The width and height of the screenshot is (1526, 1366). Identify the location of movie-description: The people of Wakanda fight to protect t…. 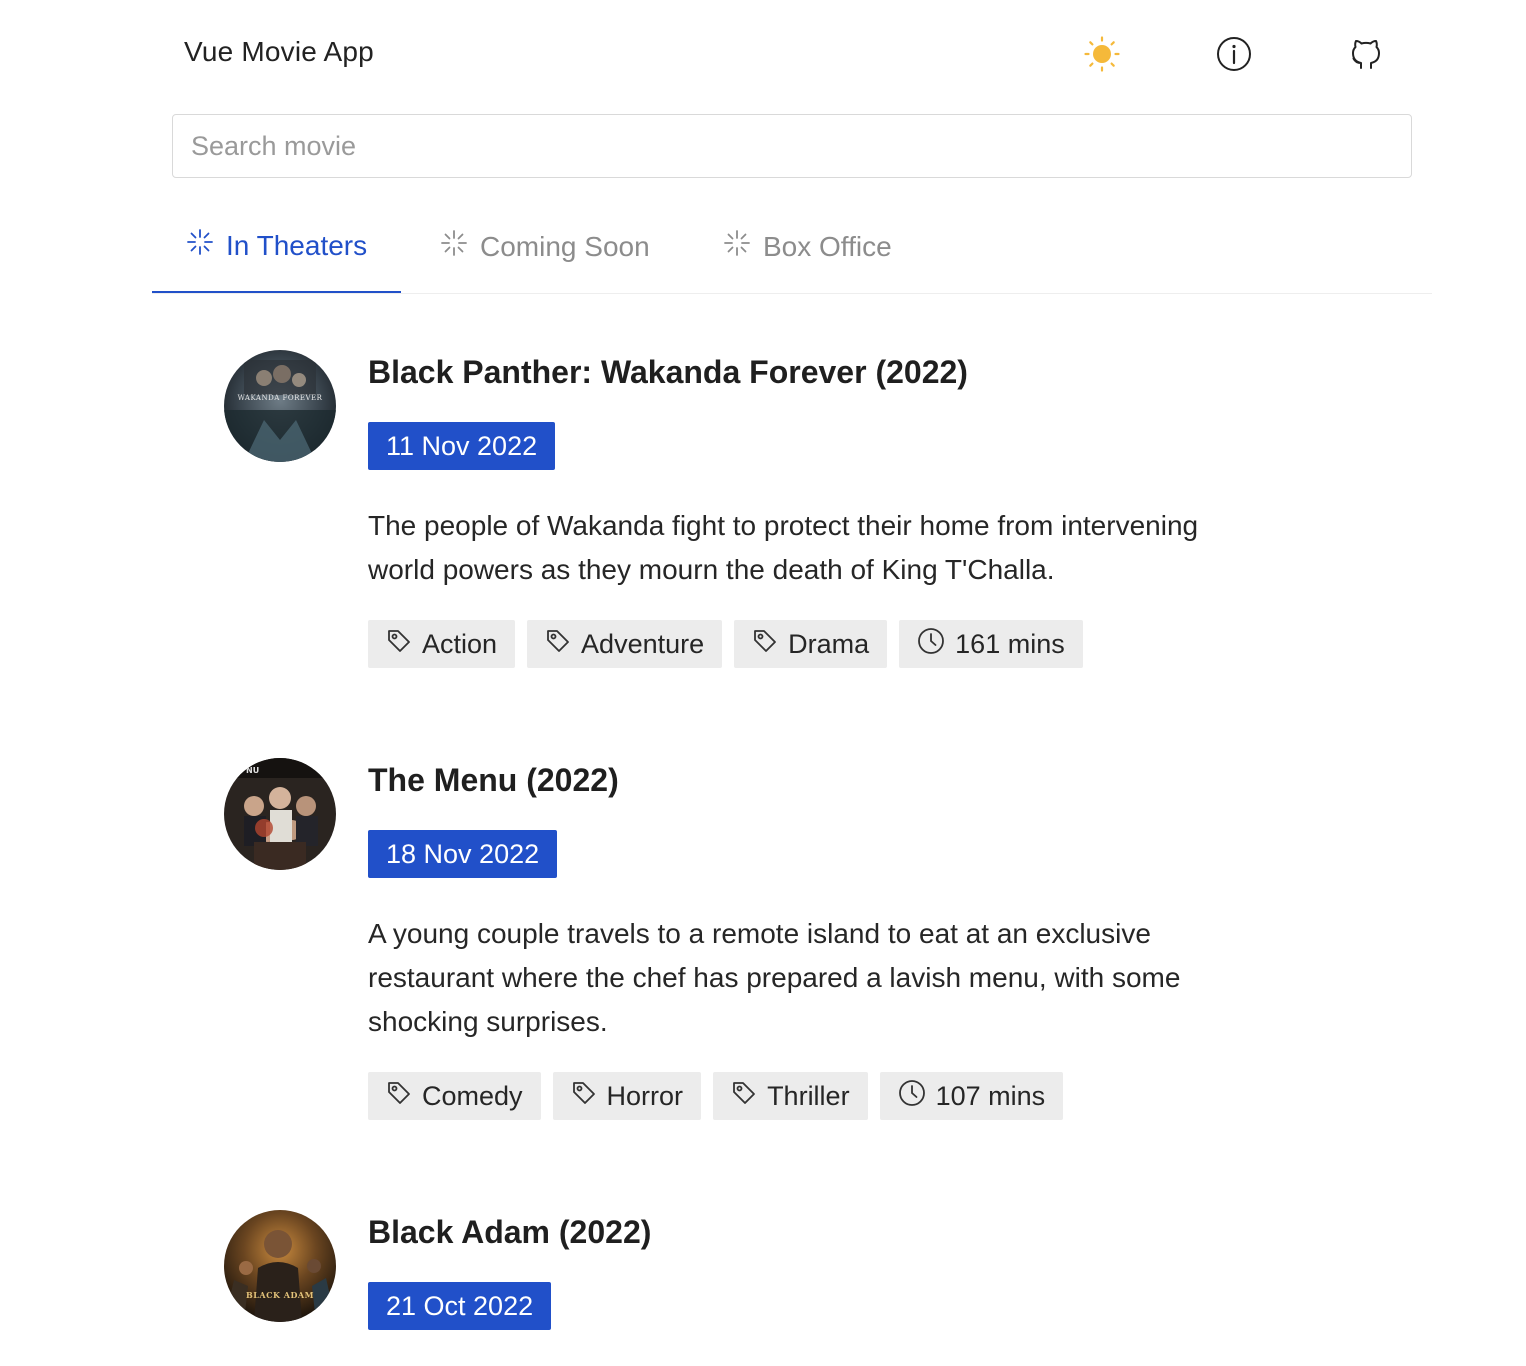
(783, 547).